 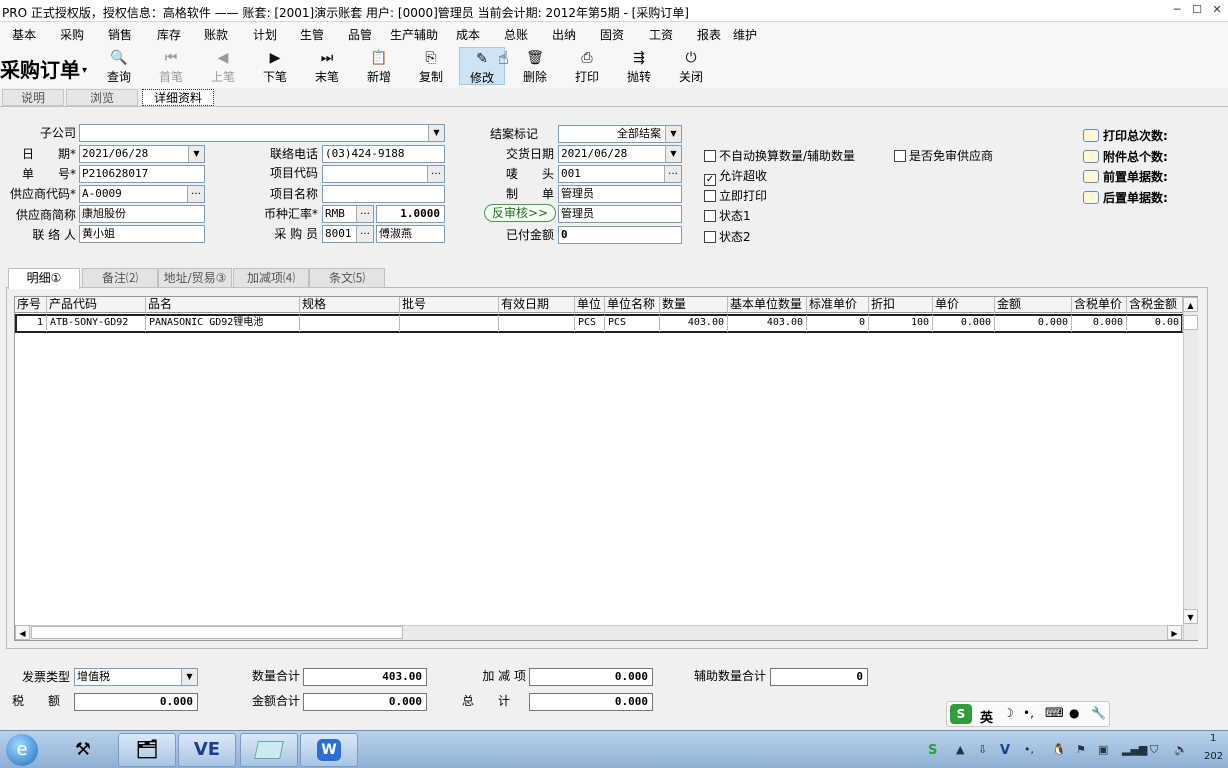 What do you see at coordinates (96, 323) in the screenshot?
I see `table-cell: ATB-SONY-GD92` at bounding box center [96, 323].